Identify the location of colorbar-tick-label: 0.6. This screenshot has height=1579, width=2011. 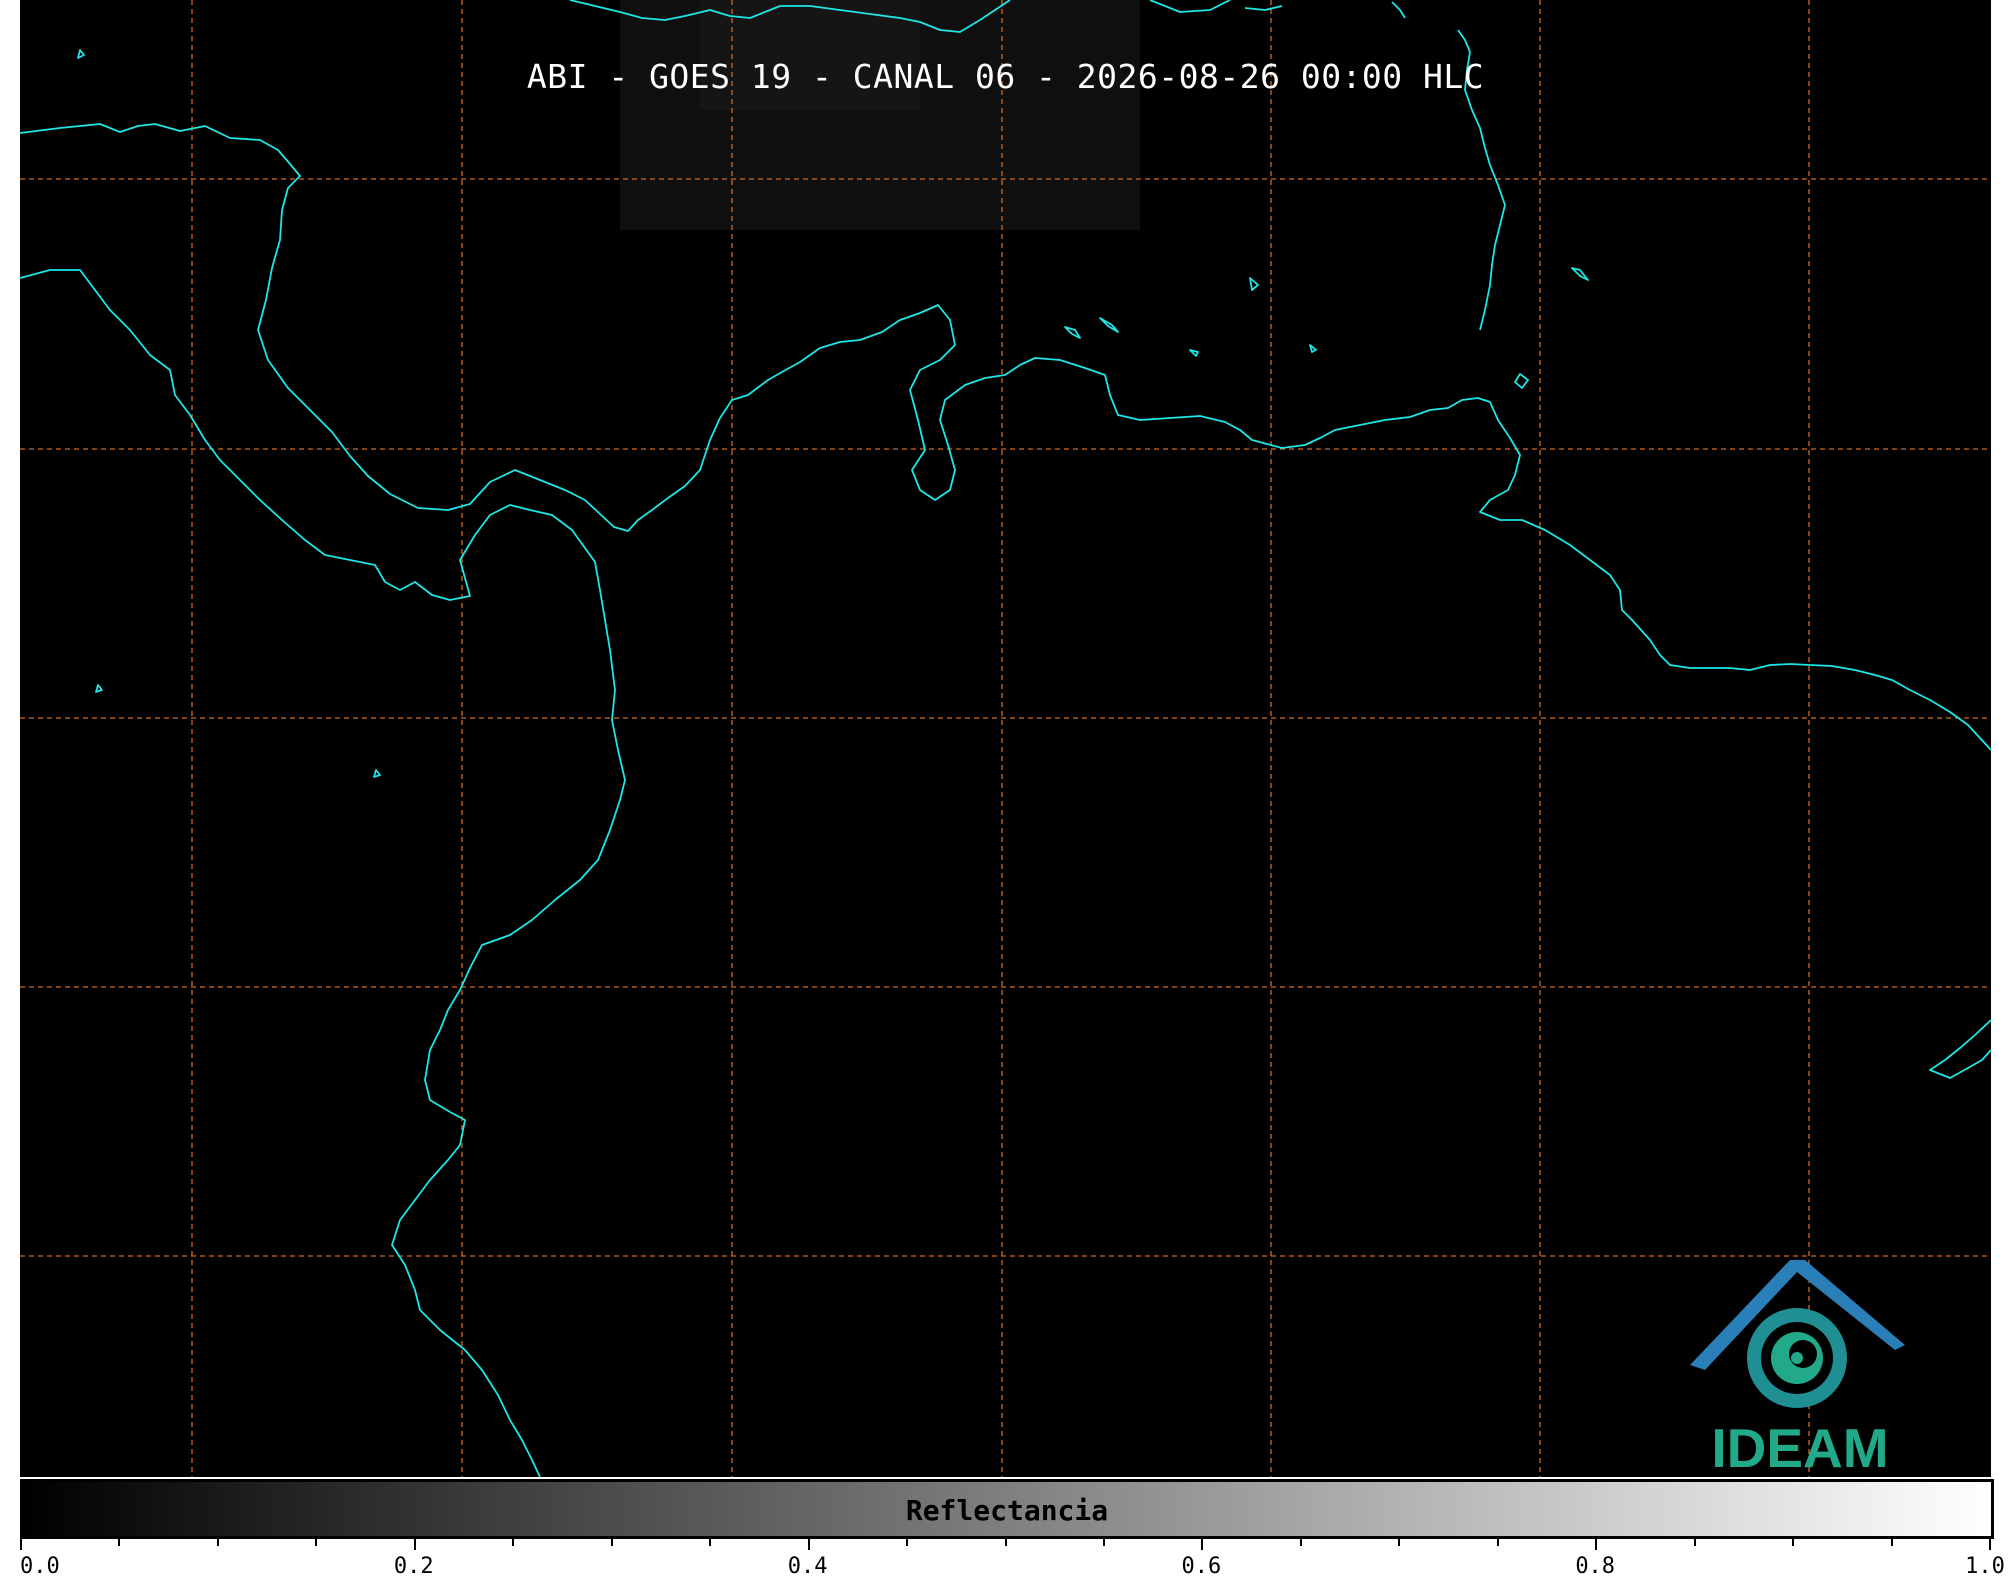
(1201, 1566).